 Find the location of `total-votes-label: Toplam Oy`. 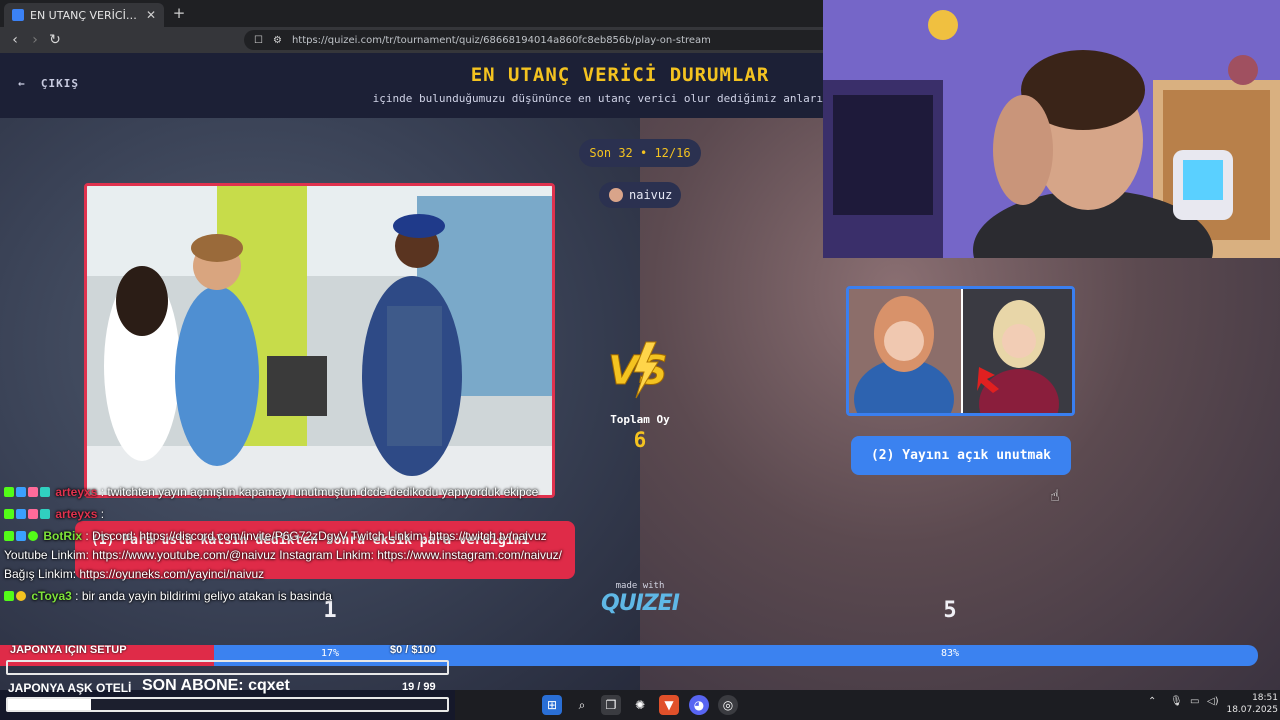

total-votes-label: Toplam Oy is located at coordinates (640, 419).